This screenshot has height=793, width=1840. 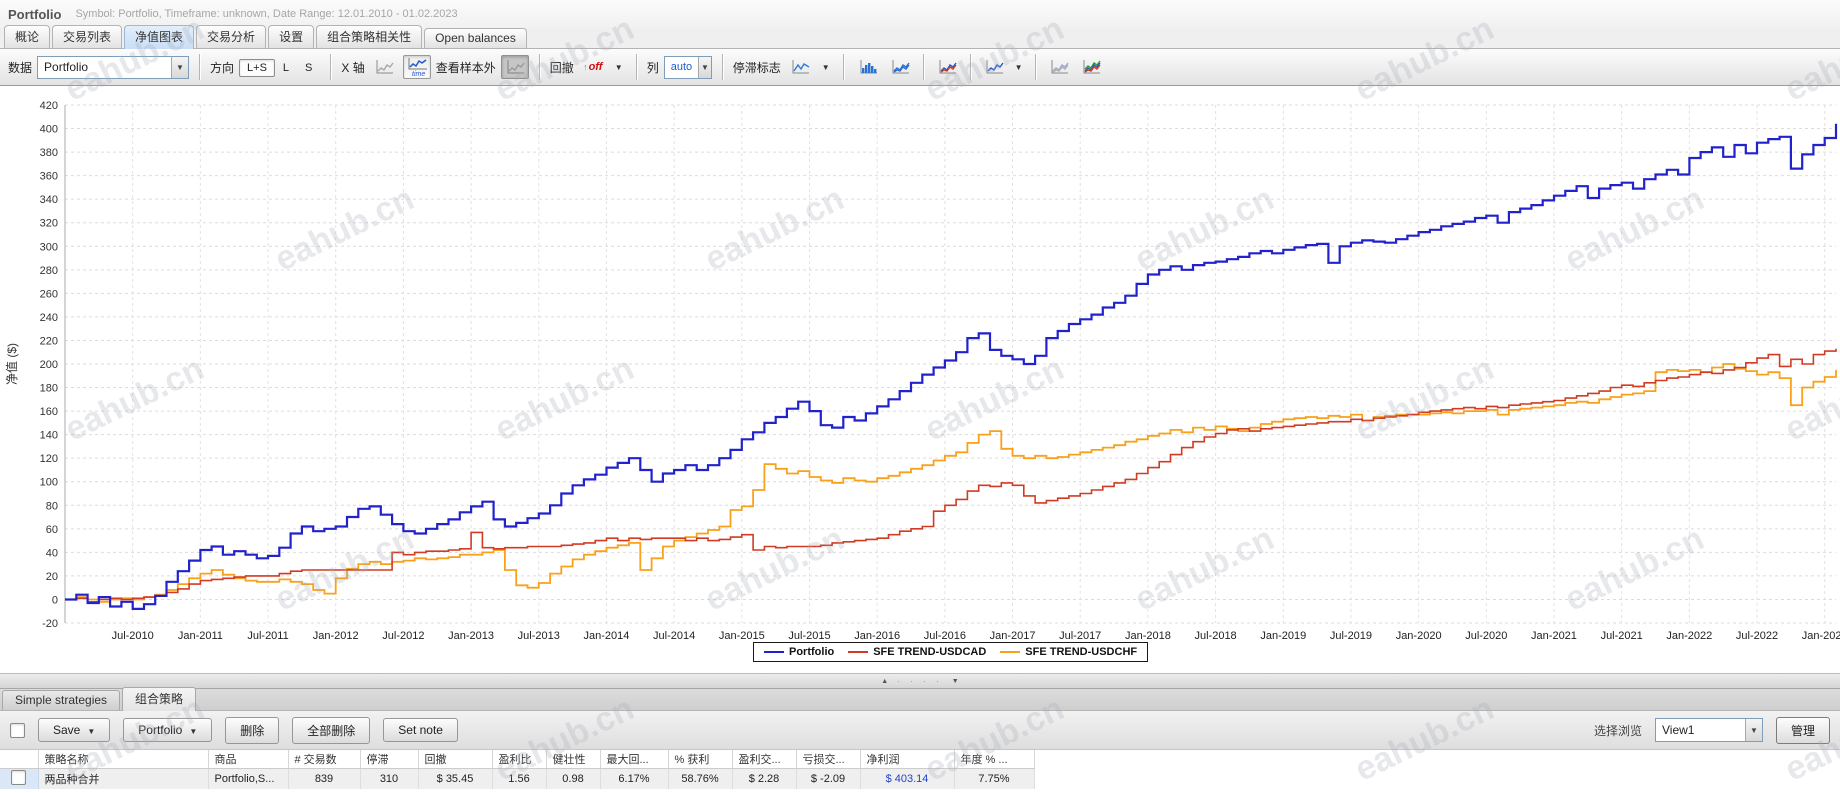 What do you see at coordinates (514, 67) in the screenshot?
I see `view-out-of-sample-icon` at bounding box center [514, 67].